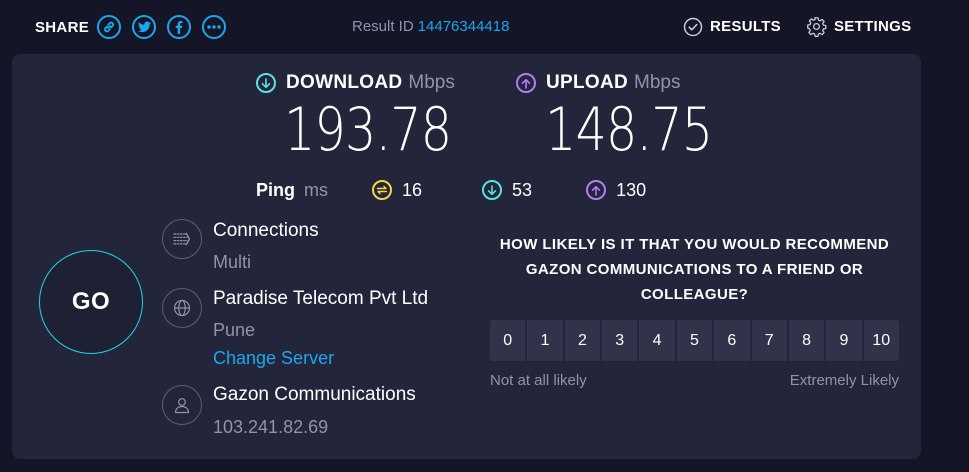 Image resolution: width=969 pixels, height=472 pixels. What do you see at coordinates (275, 189) in the screenshot?
I see `ping-label: Ping` at bounding box center [275, 189].